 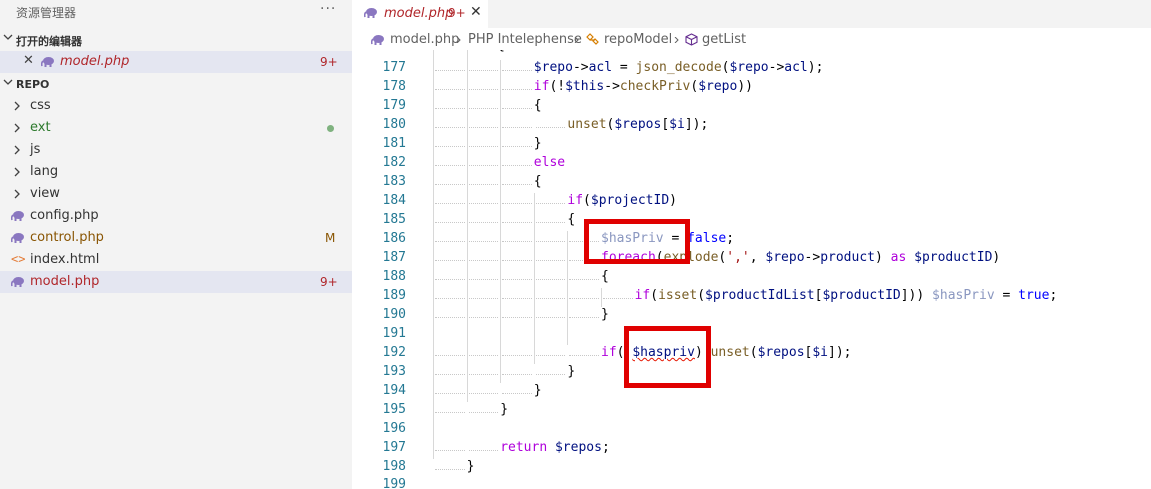 What do you see at coordinates (724, 39) in the screenshot?
I see `breadcrumb-method: getList` at bounding box center [724, 39].